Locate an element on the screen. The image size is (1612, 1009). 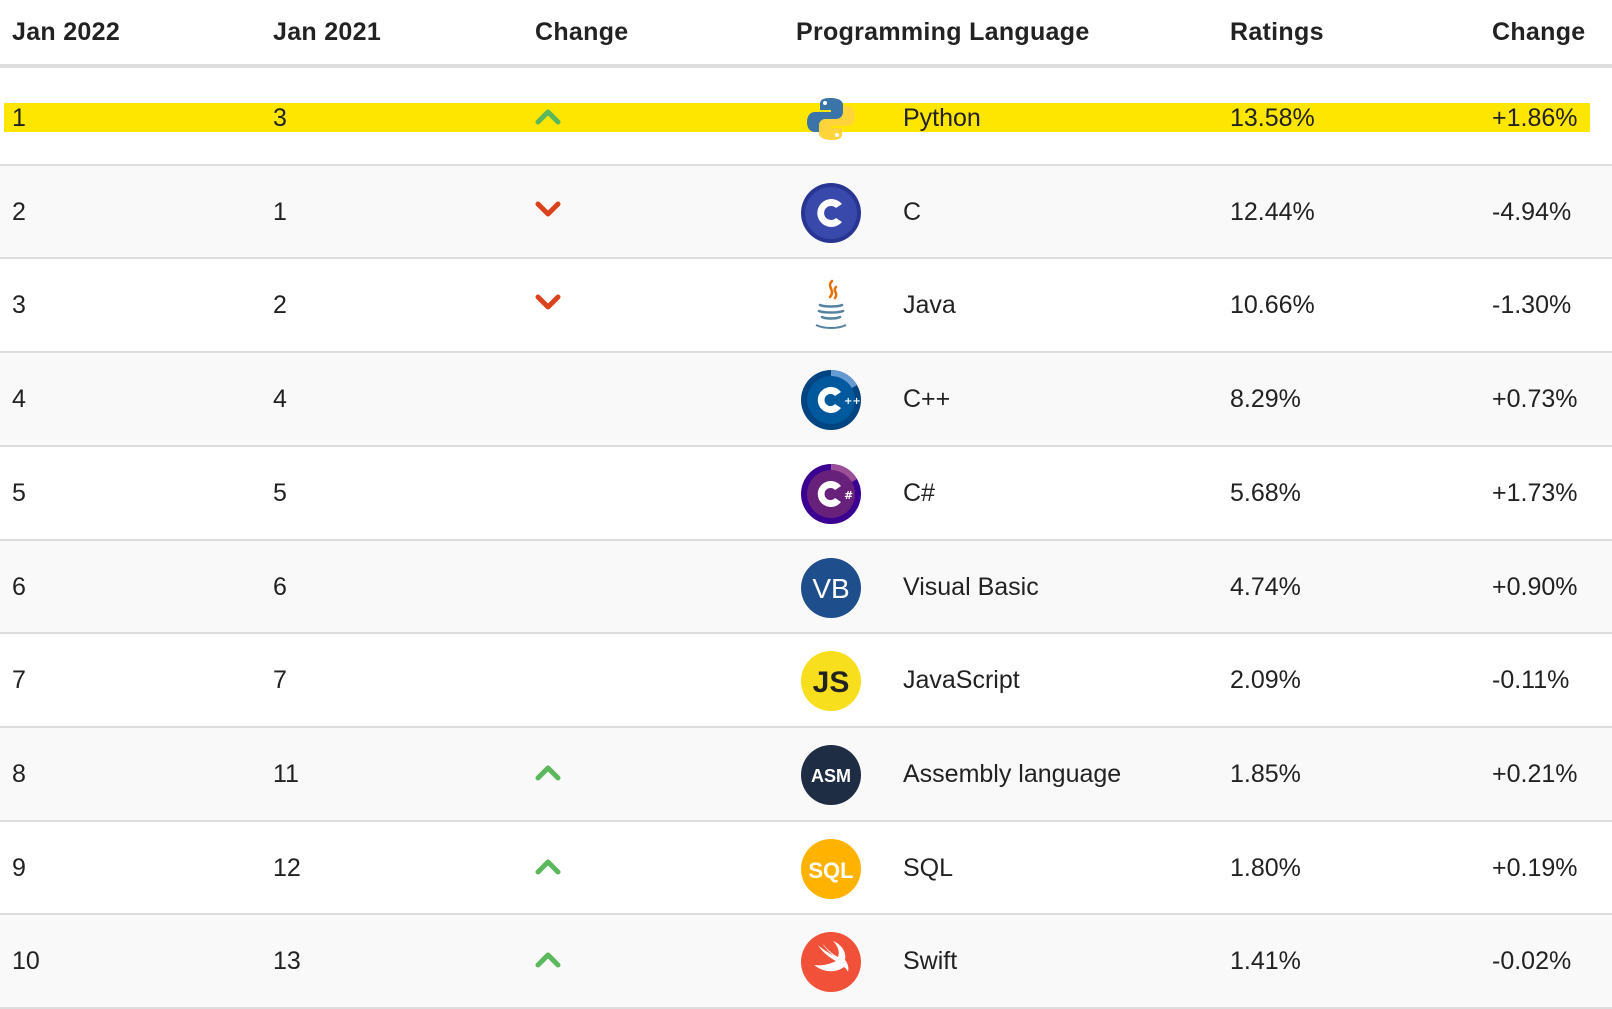
header-jan-2022: Jan 2022 is located at coordinates (66, 32).